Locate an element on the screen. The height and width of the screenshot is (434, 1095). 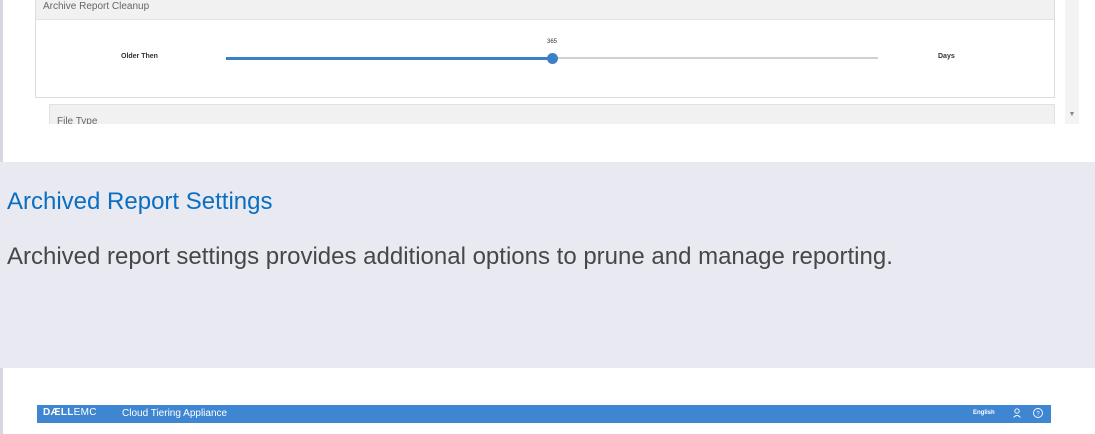
help-icon: ? is located at coordinates (1038, 413).